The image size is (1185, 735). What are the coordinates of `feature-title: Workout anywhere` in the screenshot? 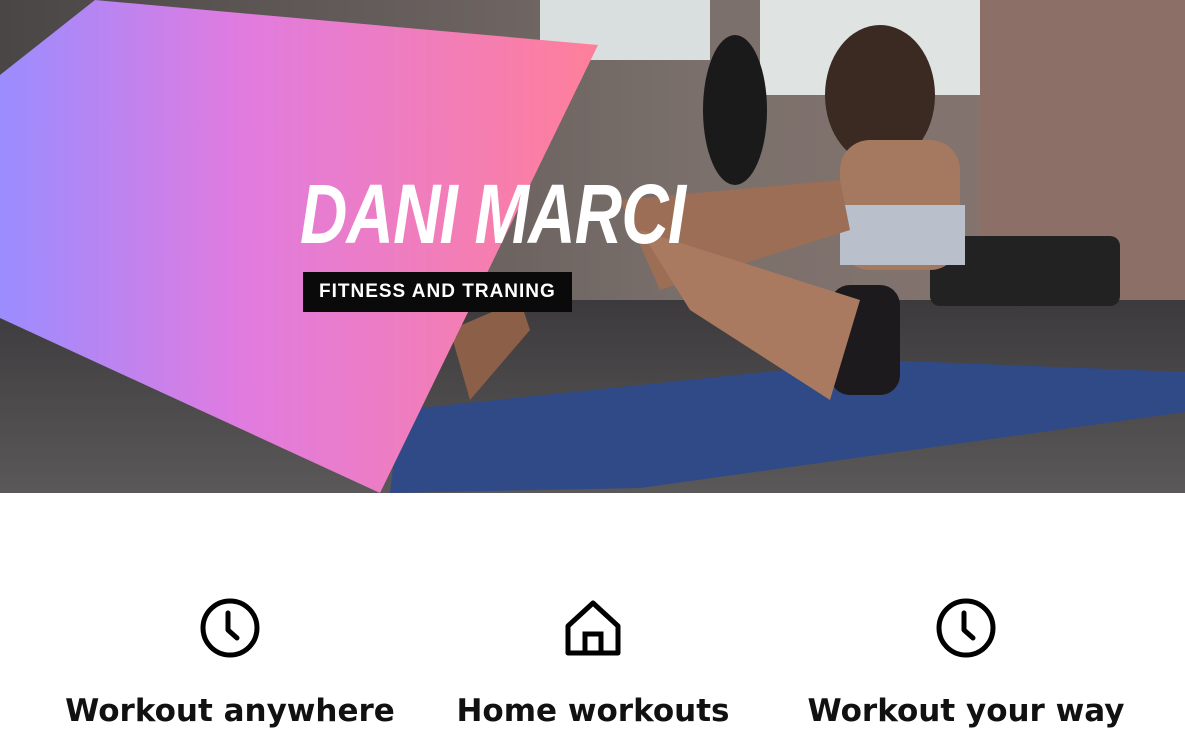 It's located at (230, 711).